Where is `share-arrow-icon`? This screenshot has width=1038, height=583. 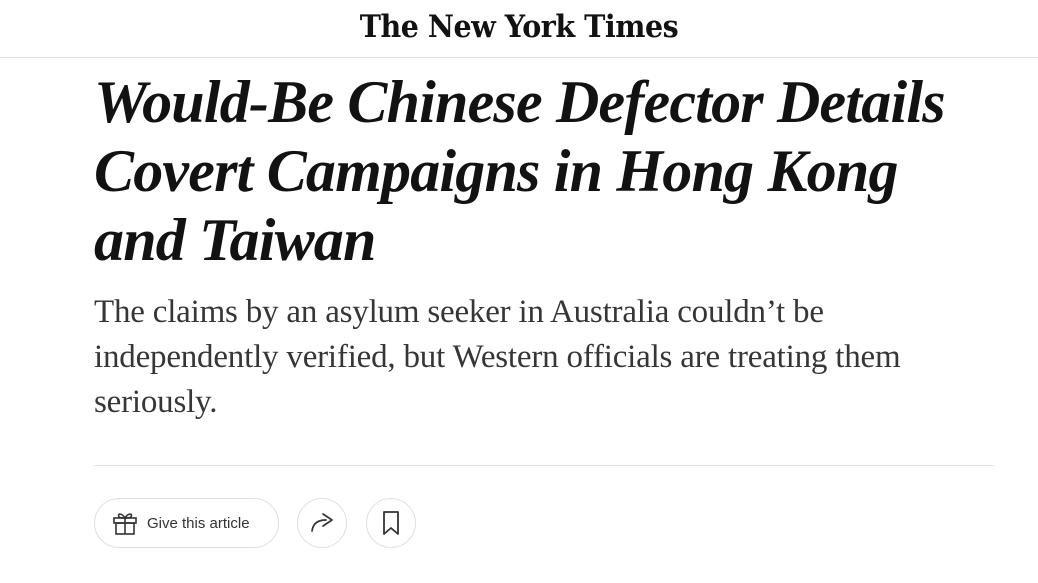 share-arrow-icon is located at coordinates (322, 523).